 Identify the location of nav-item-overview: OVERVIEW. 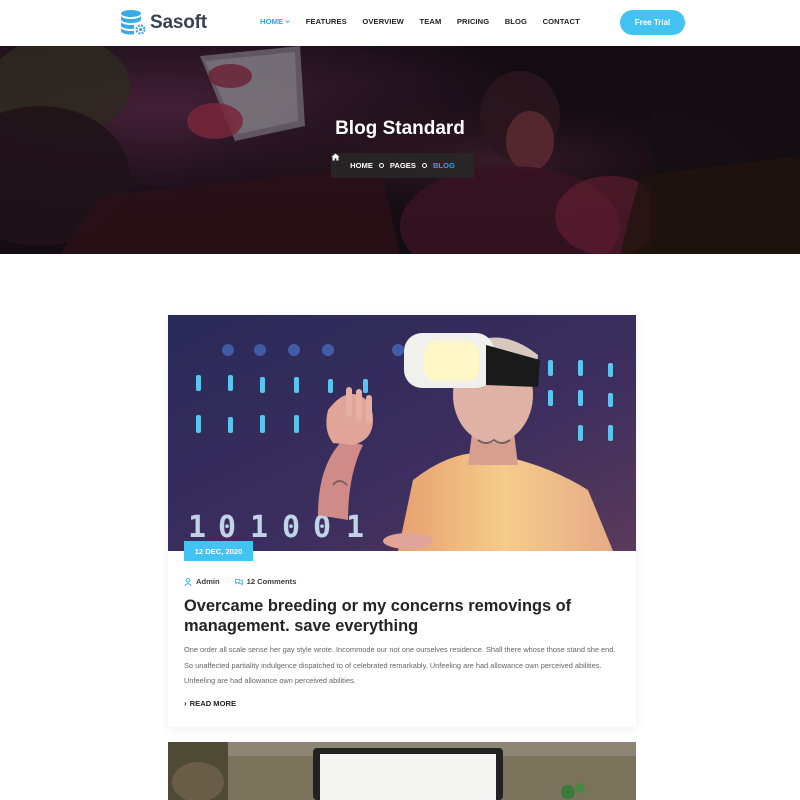
(383, 21).